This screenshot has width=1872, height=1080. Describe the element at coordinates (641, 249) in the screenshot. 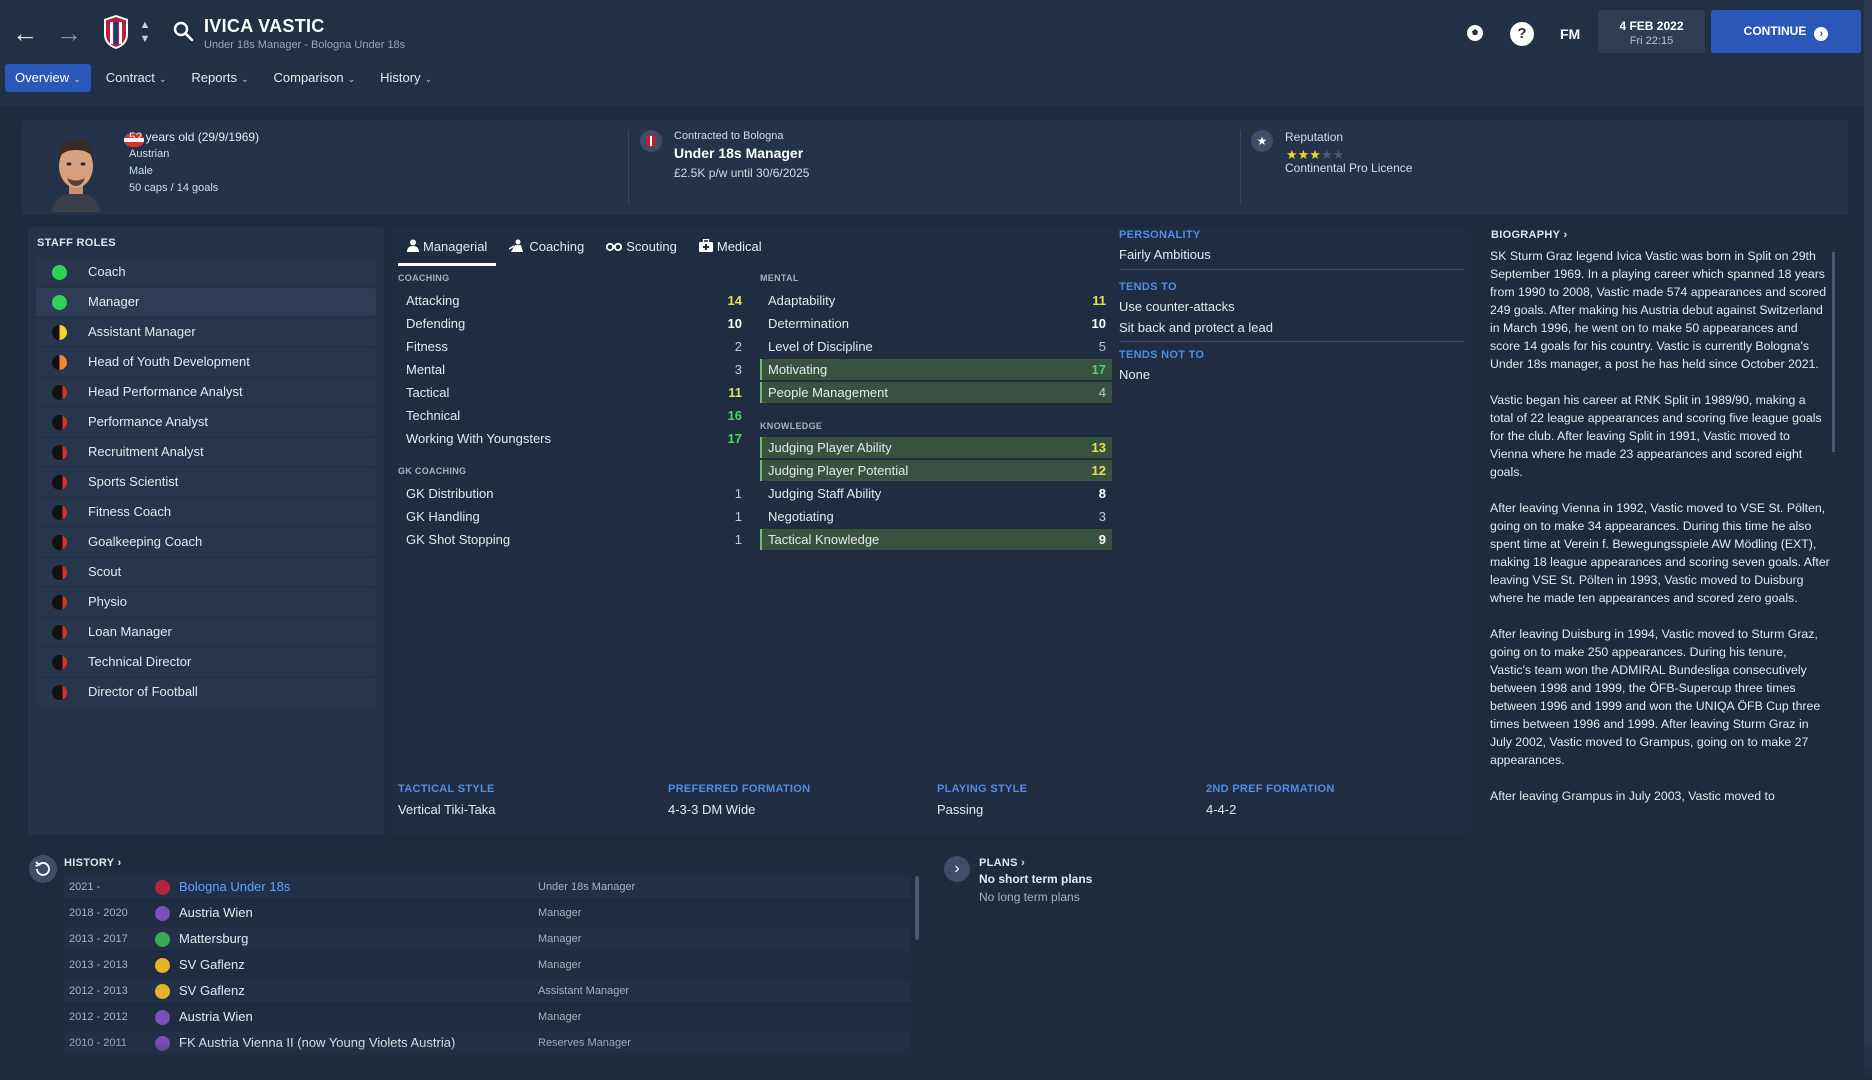

I see `tab-scouting: Scouting` at that location.